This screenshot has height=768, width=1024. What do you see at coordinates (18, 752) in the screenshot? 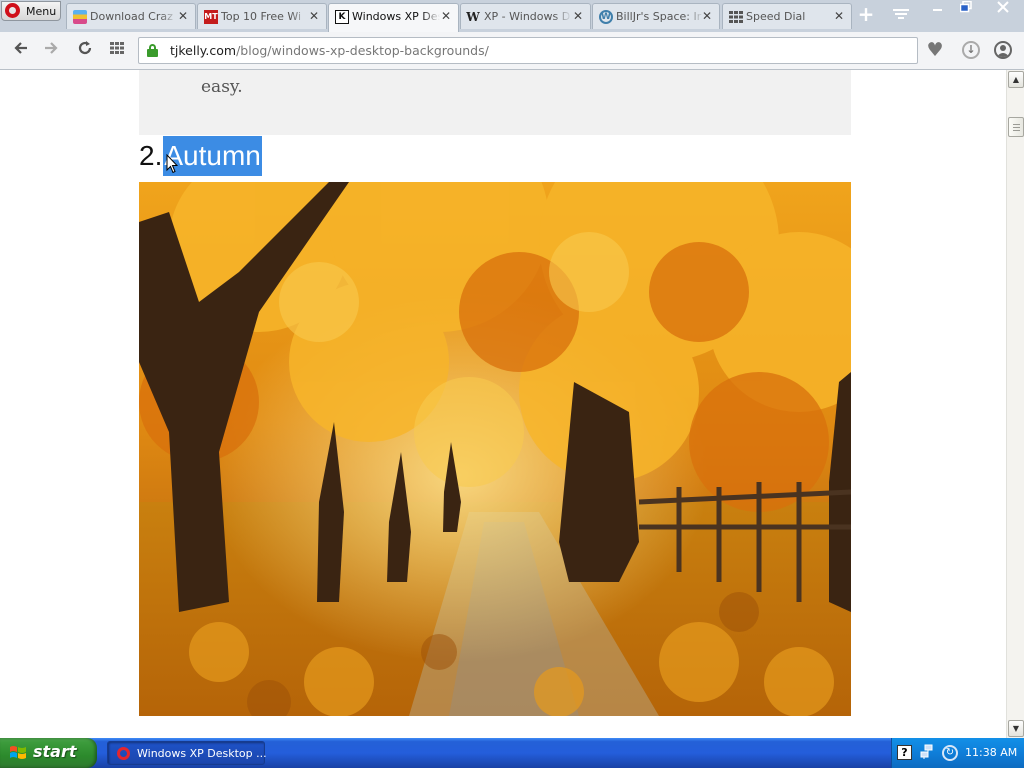
I see `windows-flag-icon` at bounding box center [18, 752].